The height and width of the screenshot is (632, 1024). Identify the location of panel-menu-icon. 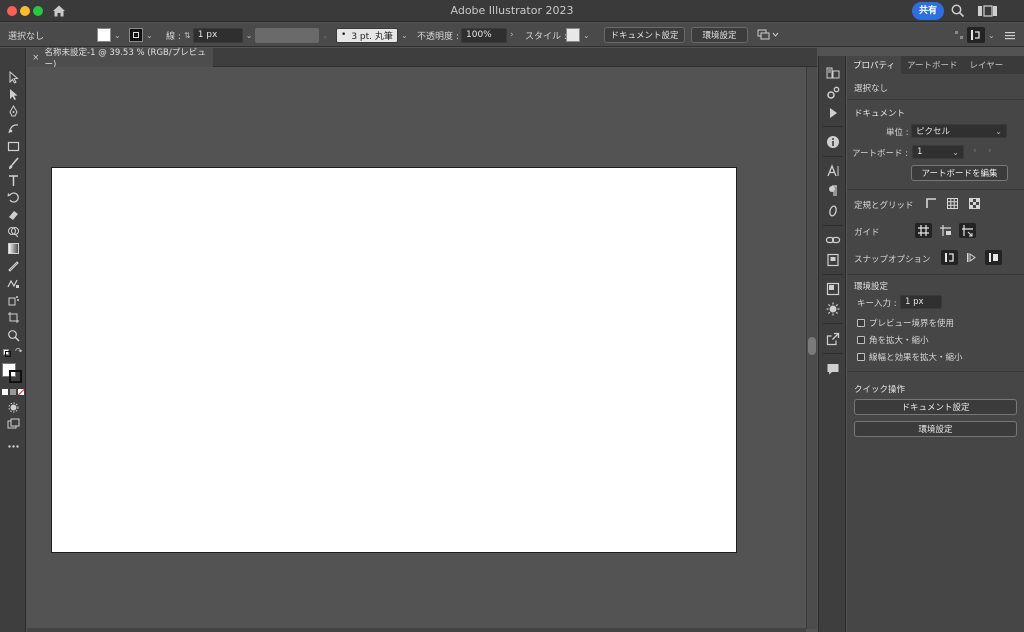
(1010, 35).